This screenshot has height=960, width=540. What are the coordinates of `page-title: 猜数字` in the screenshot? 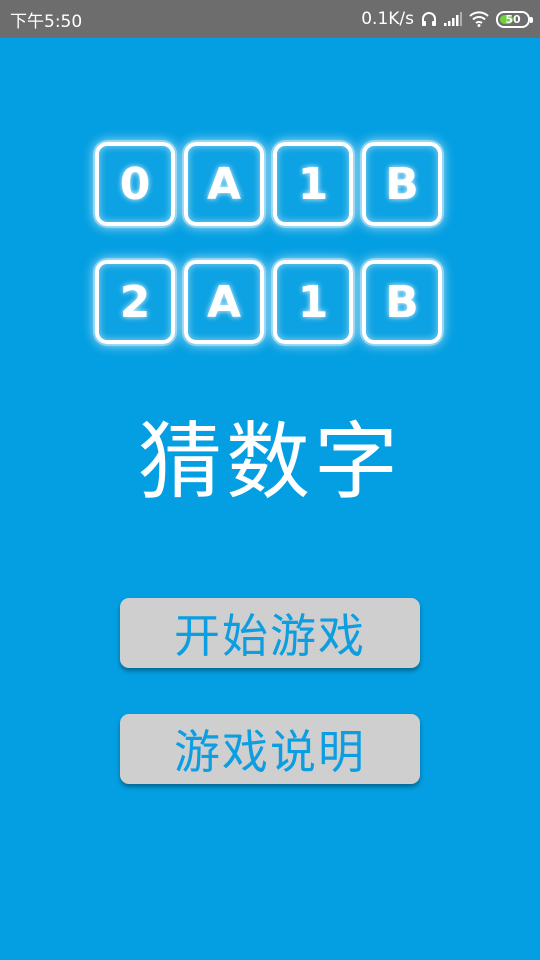 It's located at (269, 462).